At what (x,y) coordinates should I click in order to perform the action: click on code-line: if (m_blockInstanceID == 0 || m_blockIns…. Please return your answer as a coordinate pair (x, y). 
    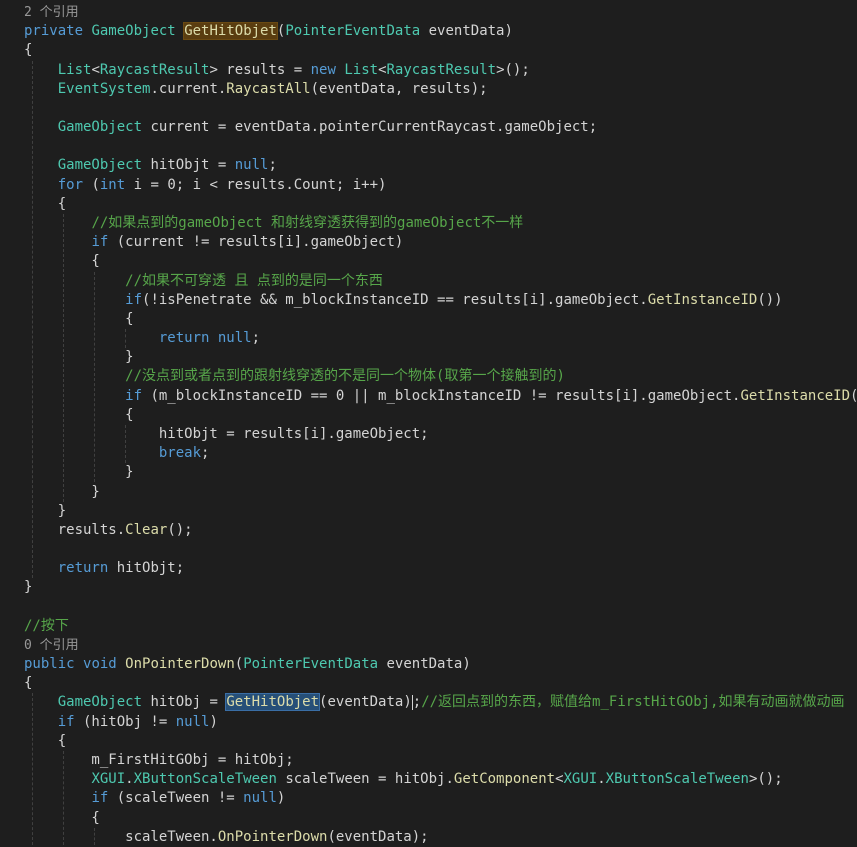
    Looking at the image, I should click on (440, 396).